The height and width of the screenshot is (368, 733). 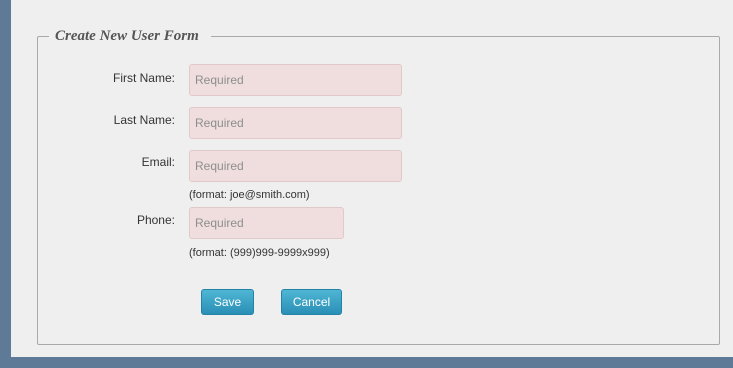 I want to click on save-button: Save, so click(x=227, y=302).